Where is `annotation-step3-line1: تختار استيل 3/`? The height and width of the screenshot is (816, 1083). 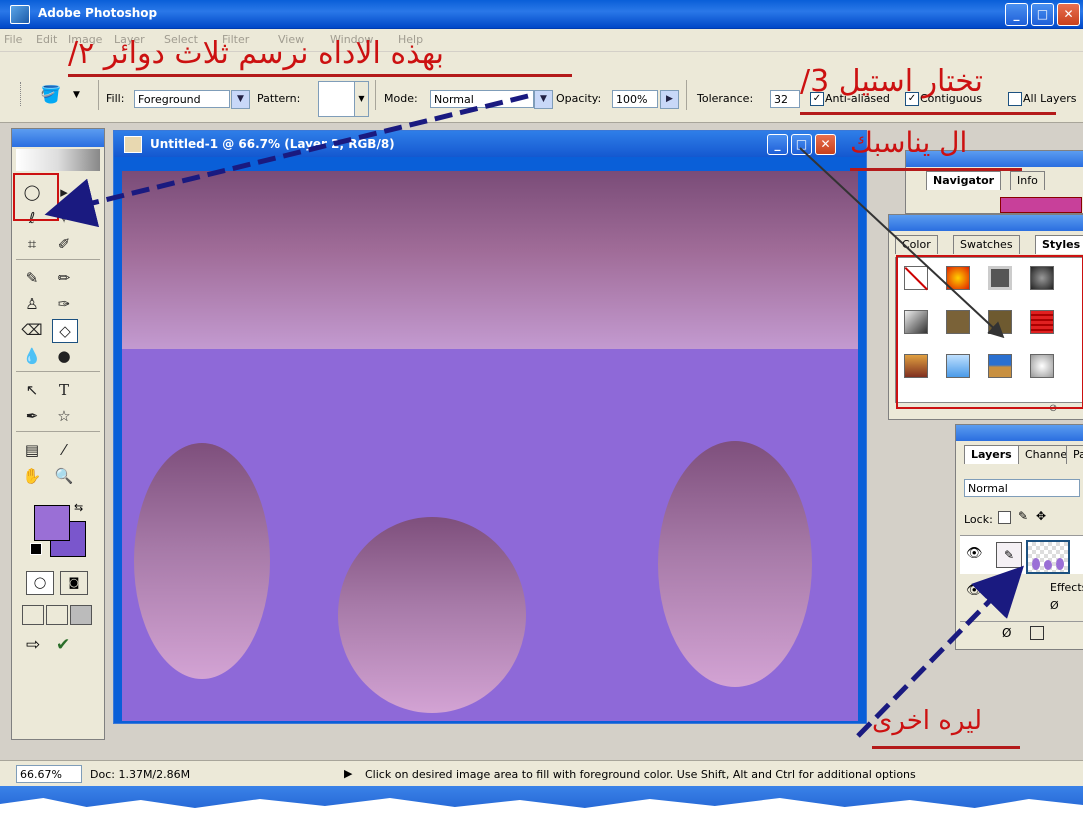
annotation-step3-line1: تختار استيل 3/ is located at coordinates (891, 81).